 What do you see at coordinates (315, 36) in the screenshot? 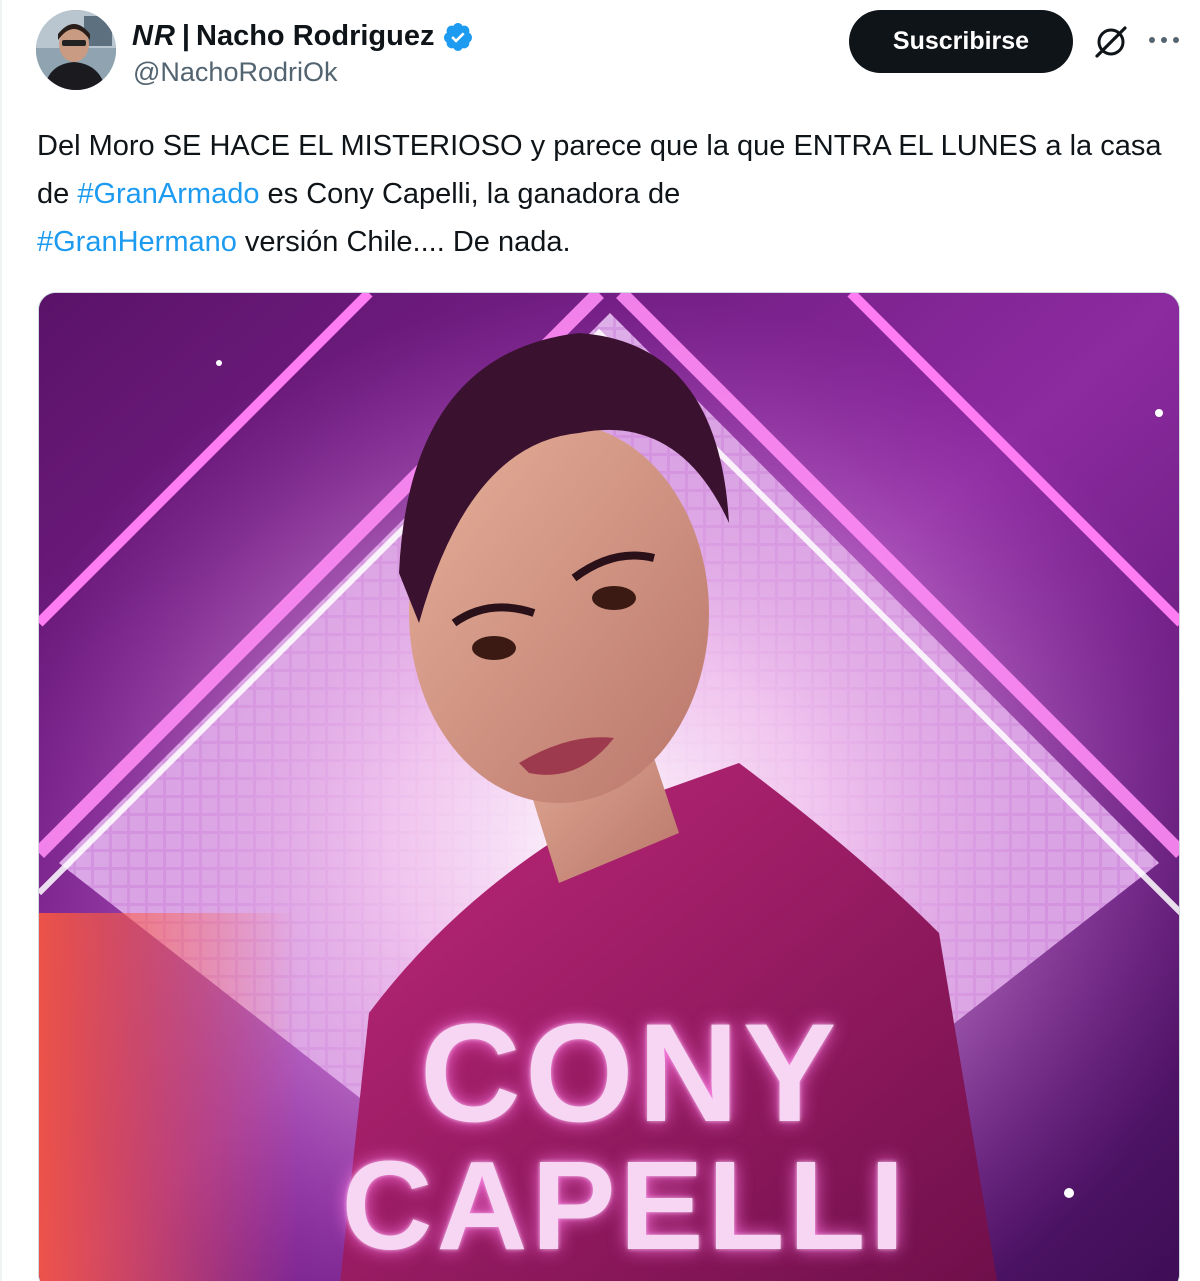
I see `author-name: Nacho Rodriguez` at bounding box center [315, 36].